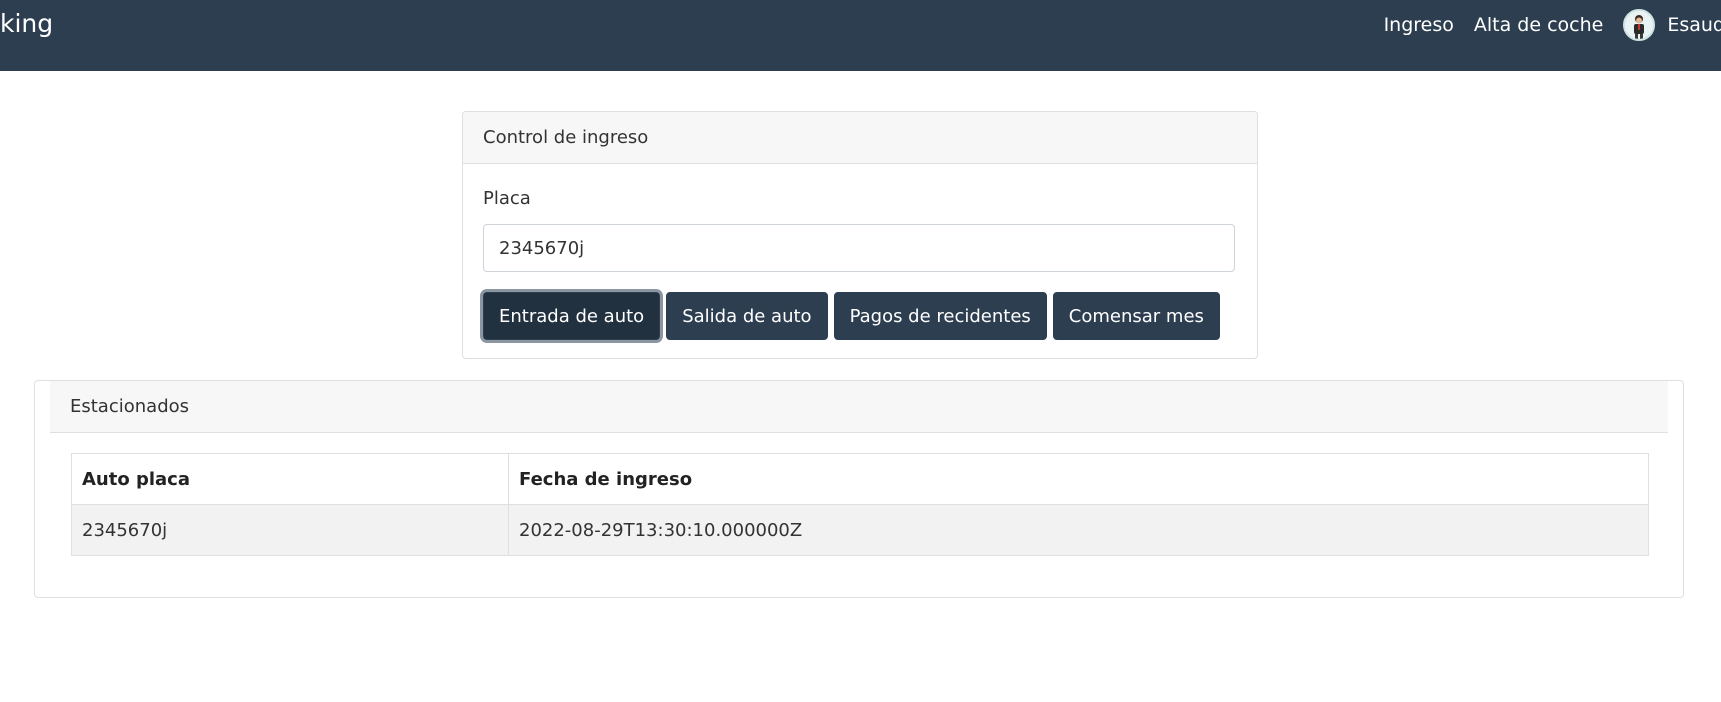  What do you see at coordinates (860, 35) in the screenshot?
I see `top-navbar: king Ingreso Alta de coche Esaud` at bounding box center [860, 35].